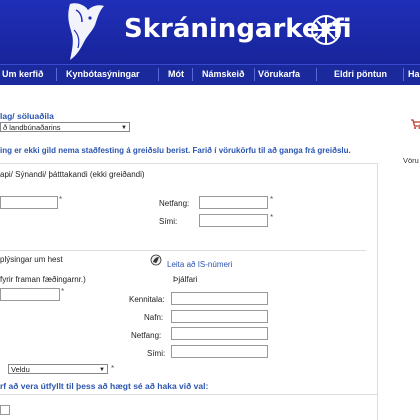 The width and height of the screenshot is (420, 420). I want to click on trainer-simi-label: Sími:, so click(156, 353).